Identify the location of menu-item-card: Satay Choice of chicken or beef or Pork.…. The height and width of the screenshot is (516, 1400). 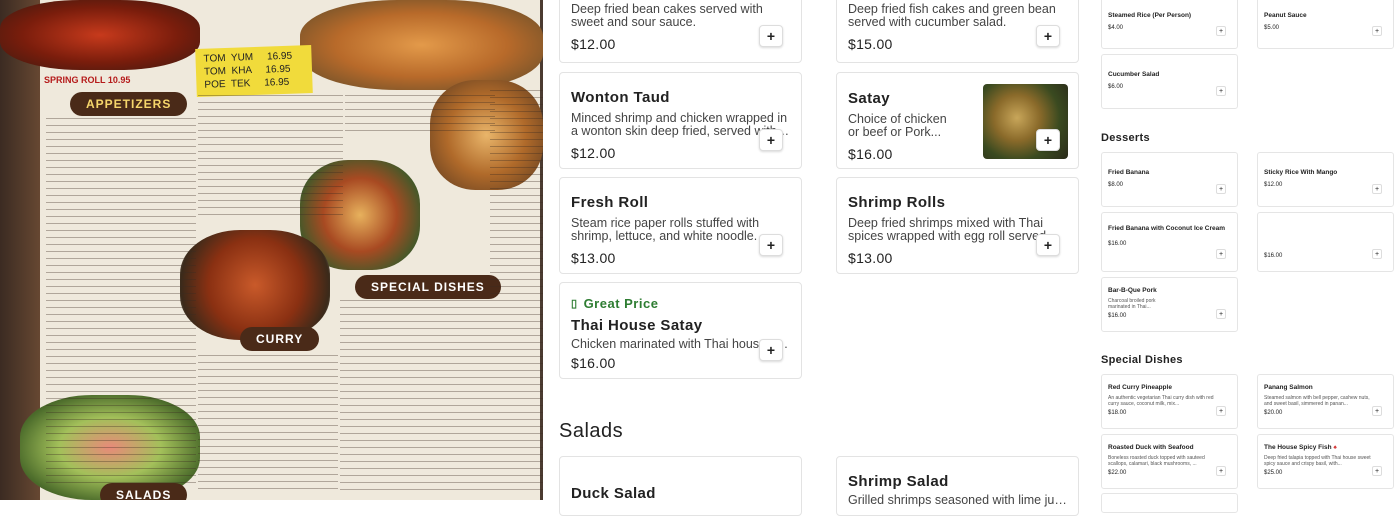
(957, 120).